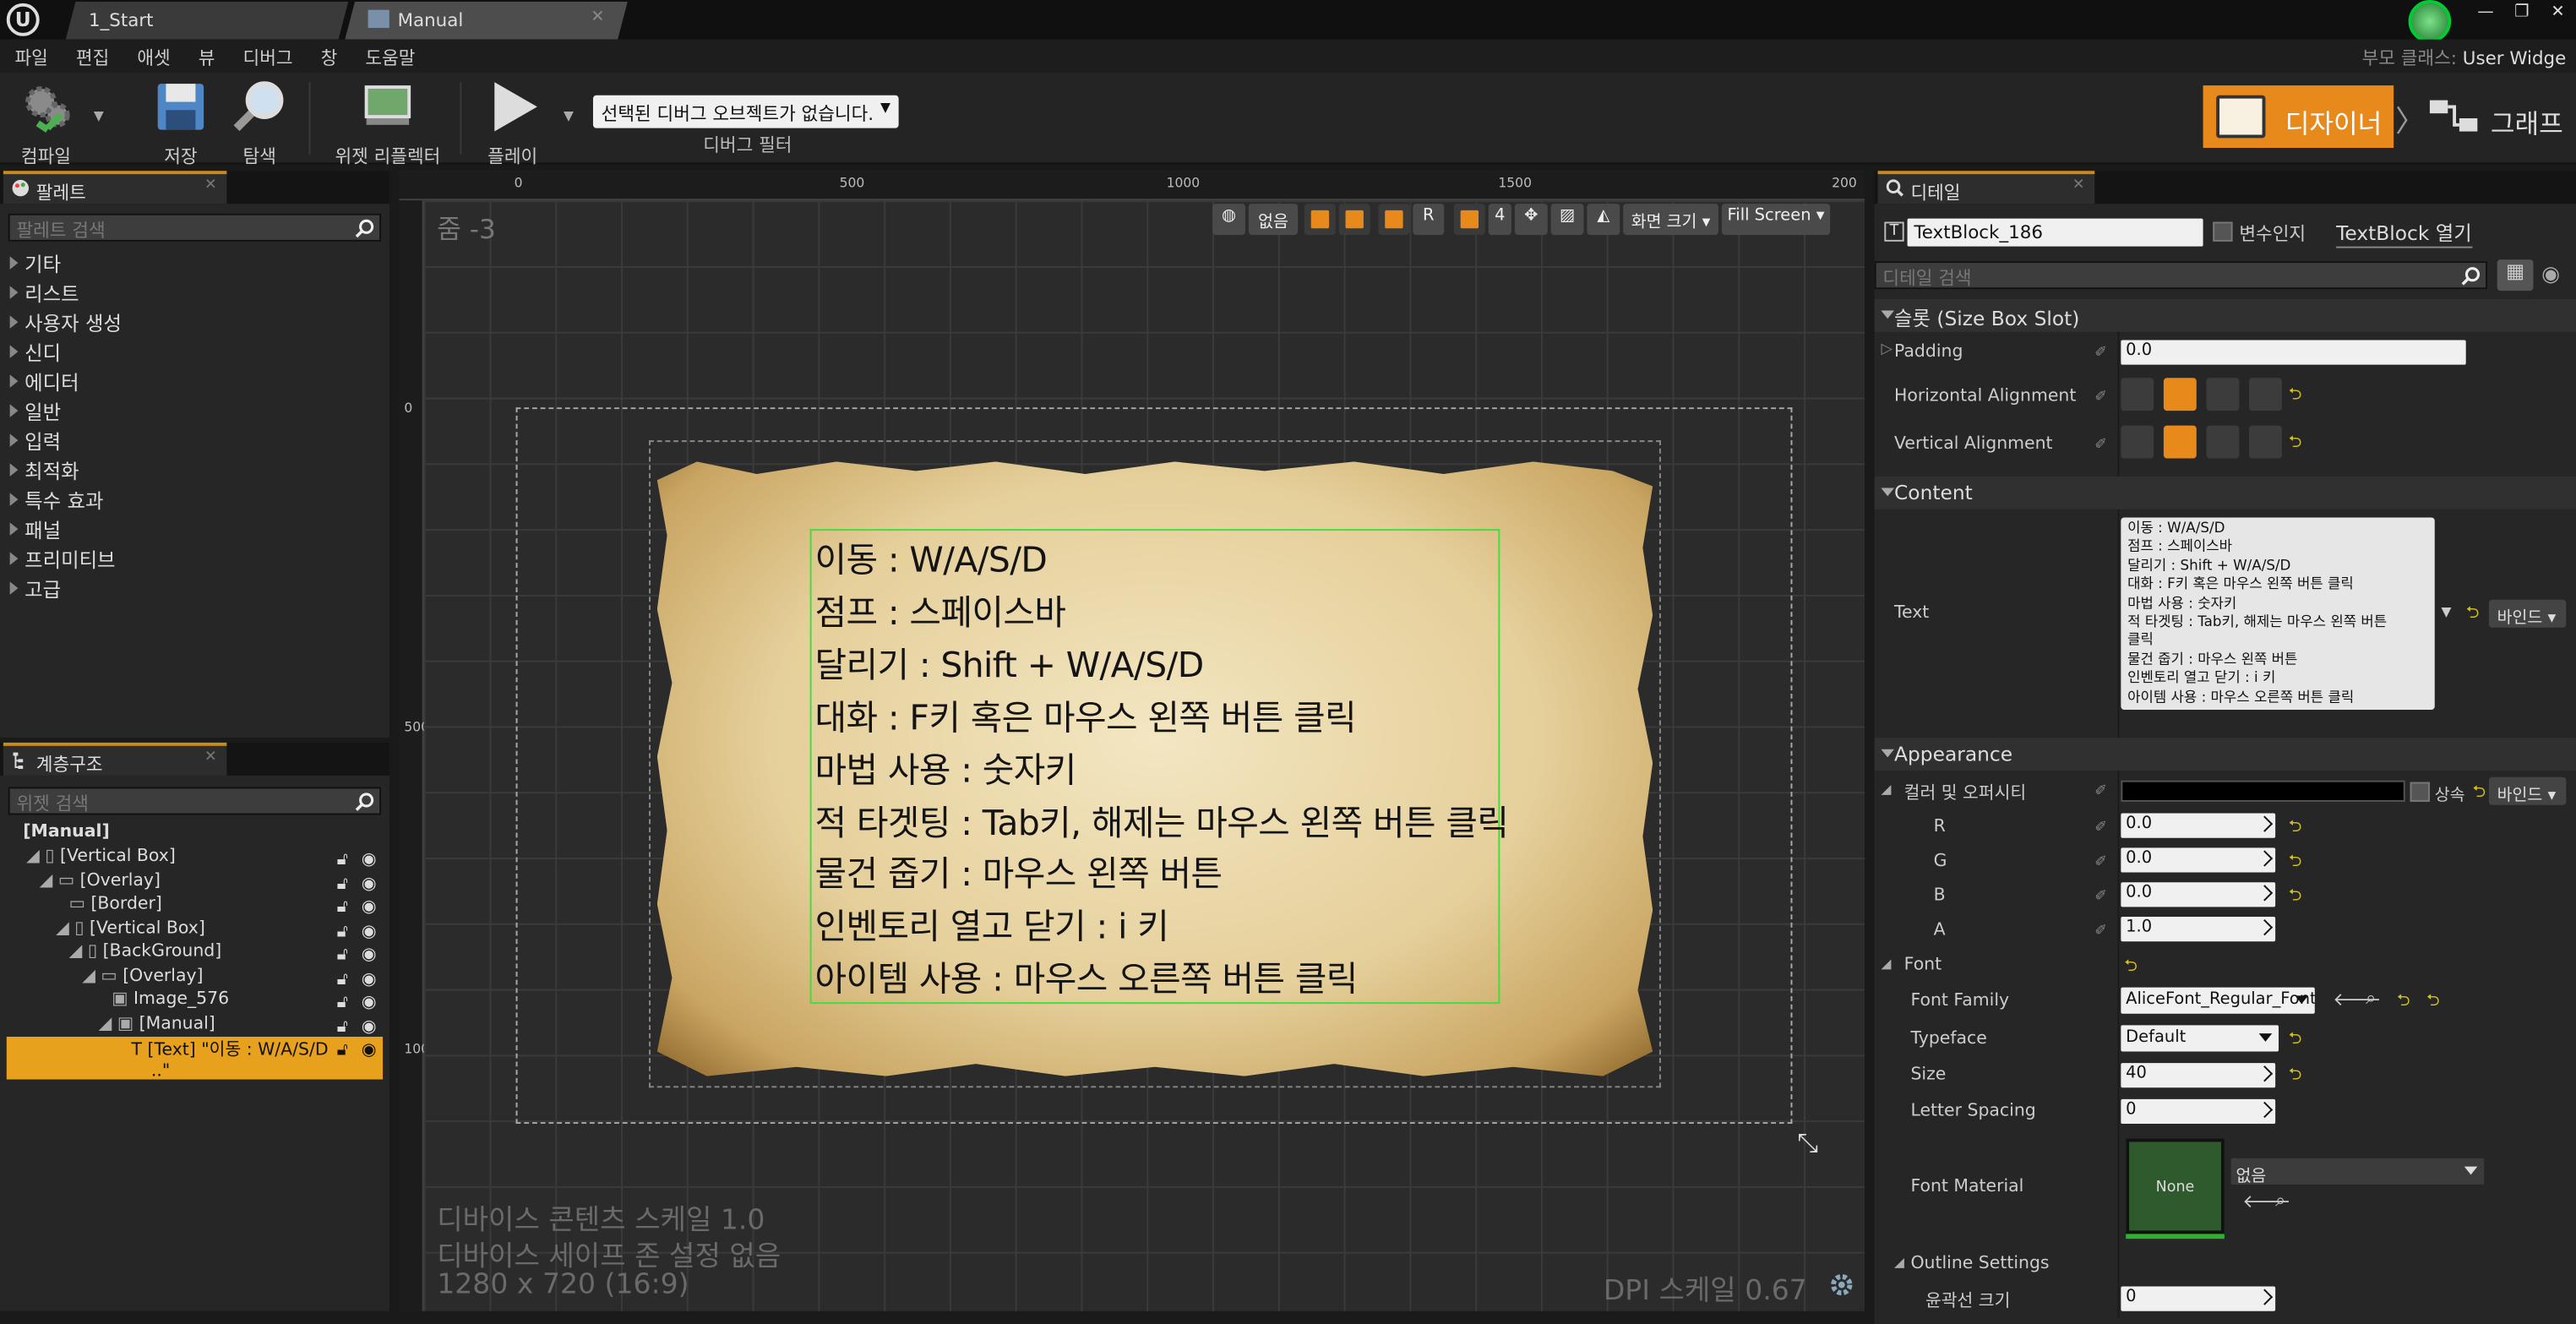 The width and height of the screenshot is (2576, 1324). What do you see at coordinates (195, 857) in the screenshot?
I see `tree-row: ◢ ▯ [Vertical Box] 🔓︎ ◉` at bounding box center [195, 857].